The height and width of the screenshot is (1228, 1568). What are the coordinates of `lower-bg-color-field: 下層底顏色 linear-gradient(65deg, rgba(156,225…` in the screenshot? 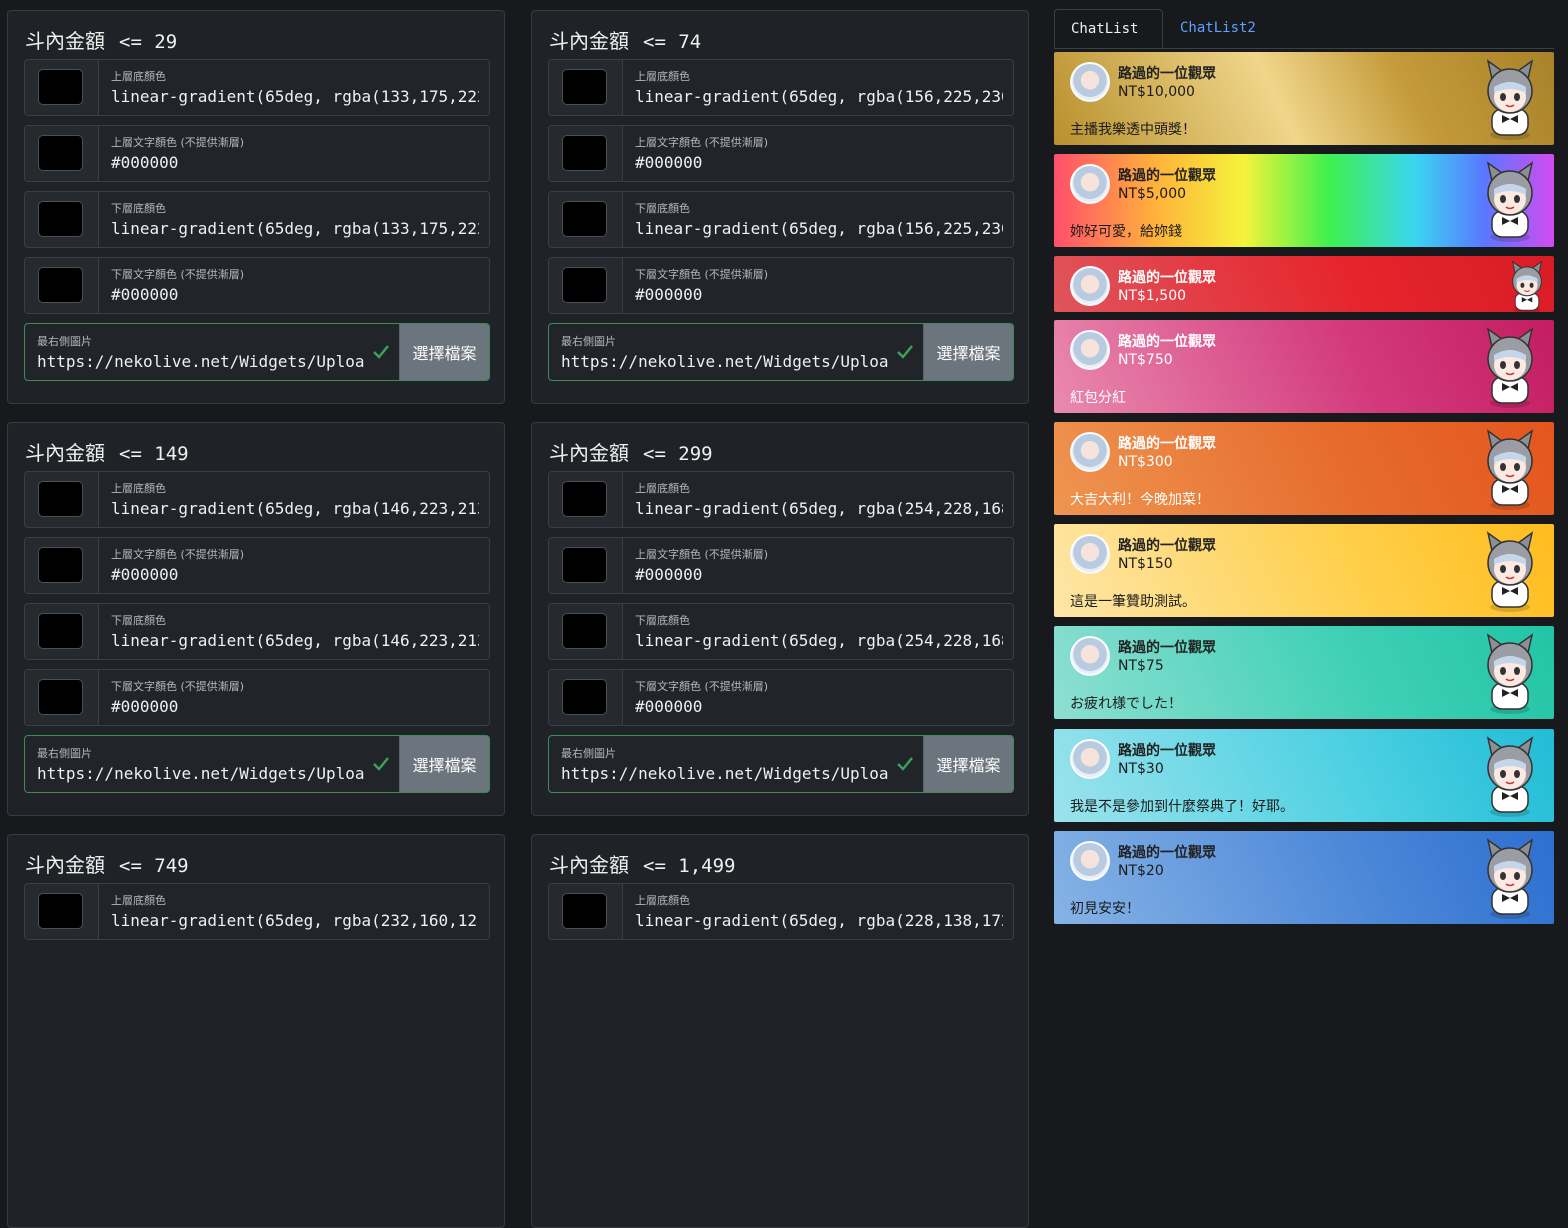 It's located at (781, 219).